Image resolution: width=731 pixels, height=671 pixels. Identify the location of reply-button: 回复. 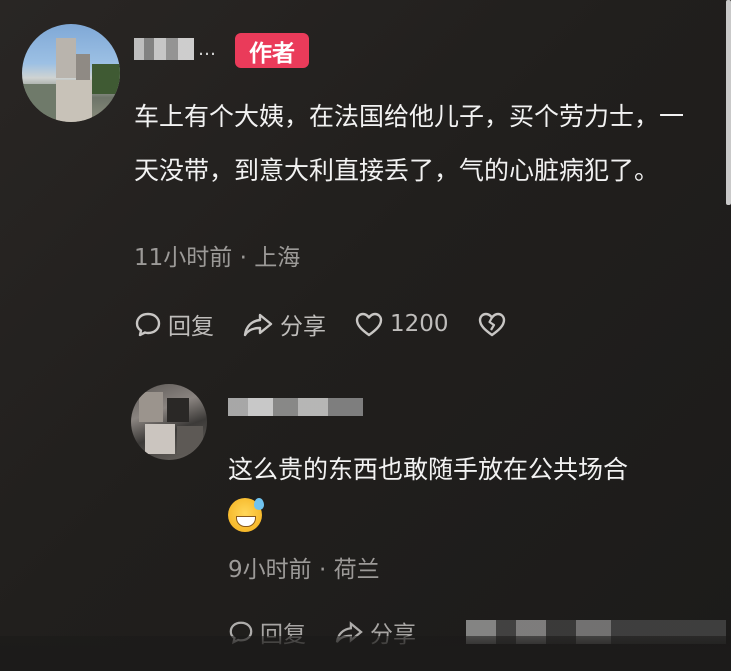
(174, 324).